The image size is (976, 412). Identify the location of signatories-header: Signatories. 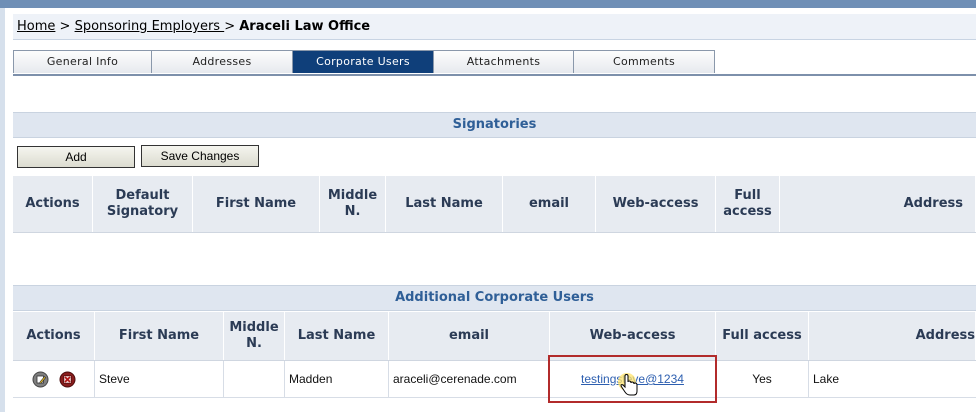
(494, 125).